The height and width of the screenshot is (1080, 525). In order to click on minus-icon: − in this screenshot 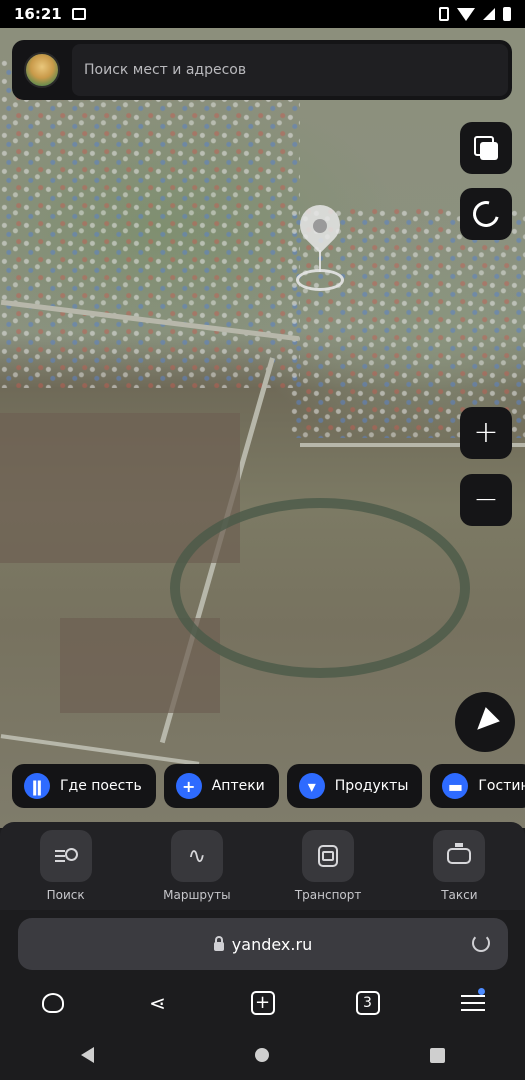, I will do `click(486, 499)`.